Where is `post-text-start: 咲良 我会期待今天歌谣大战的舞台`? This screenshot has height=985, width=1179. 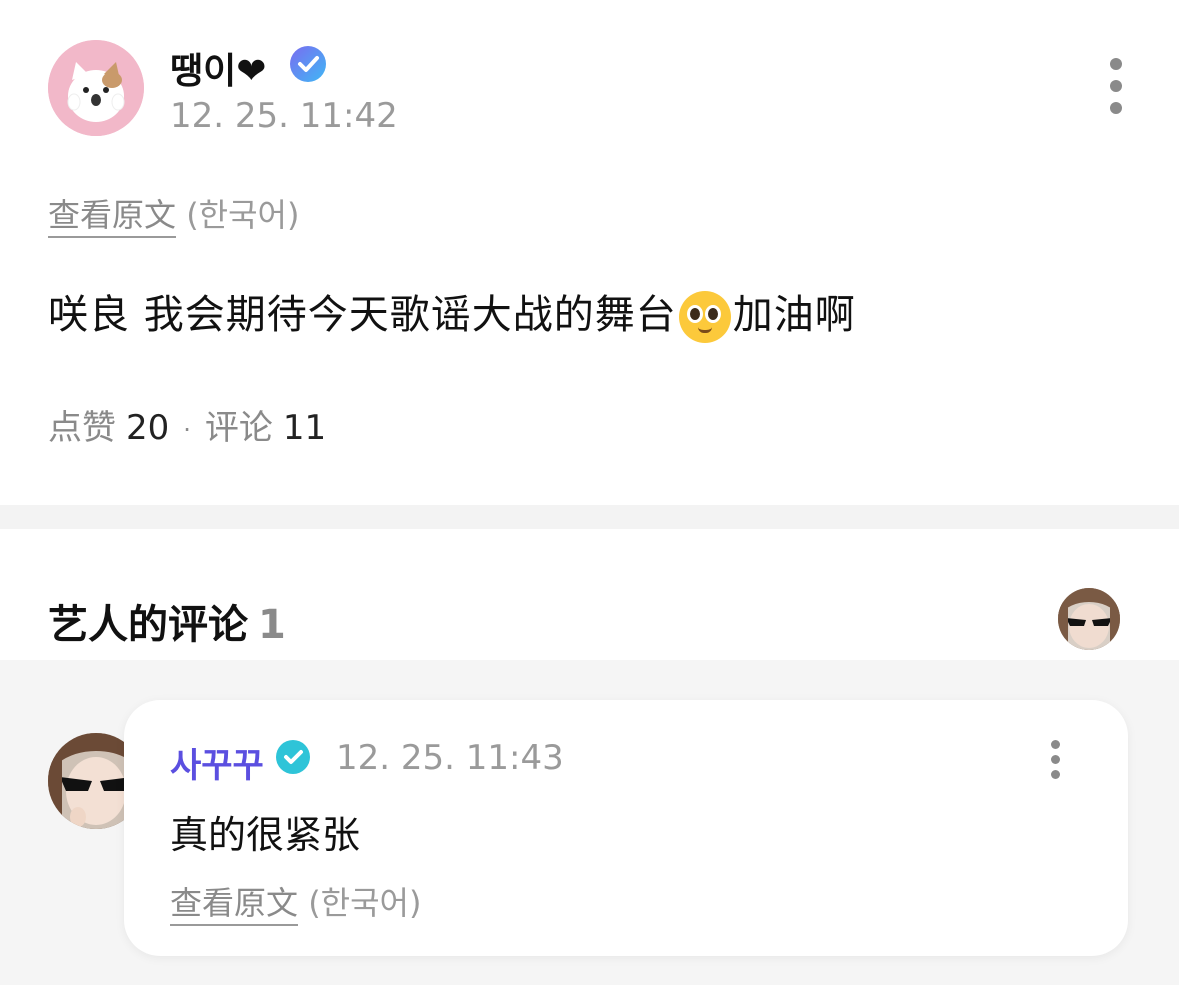 post-text-start: 咲良 我会期待今天歌谣大战的舞台 is located at coordinates (362, 315).